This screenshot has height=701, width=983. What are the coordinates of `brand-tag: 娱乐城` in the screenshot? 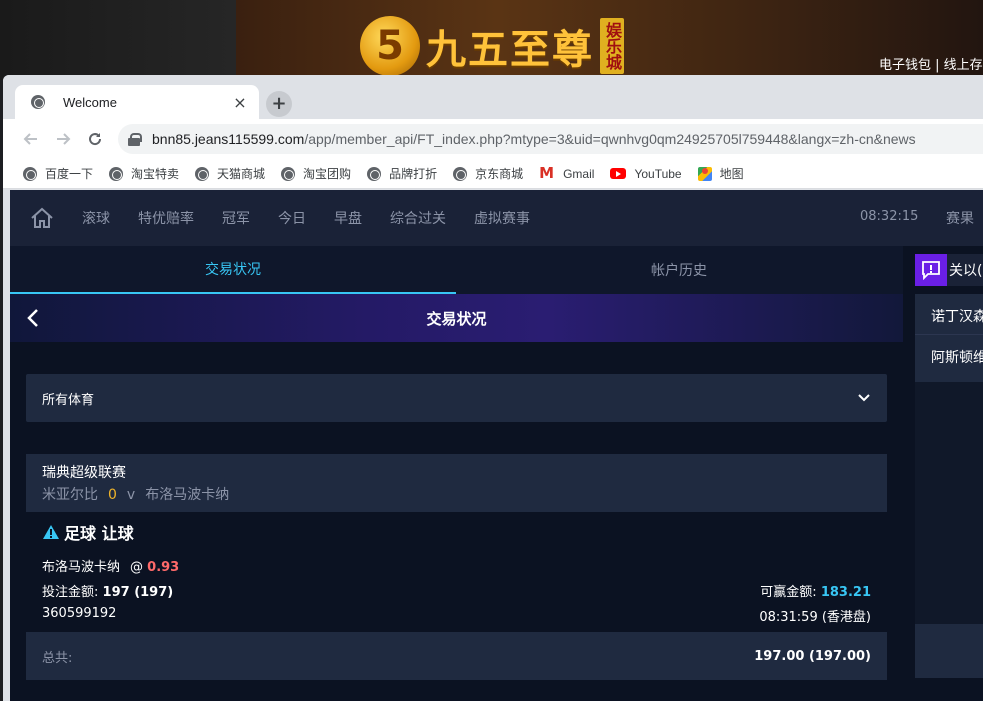 It's located at (612, 46).